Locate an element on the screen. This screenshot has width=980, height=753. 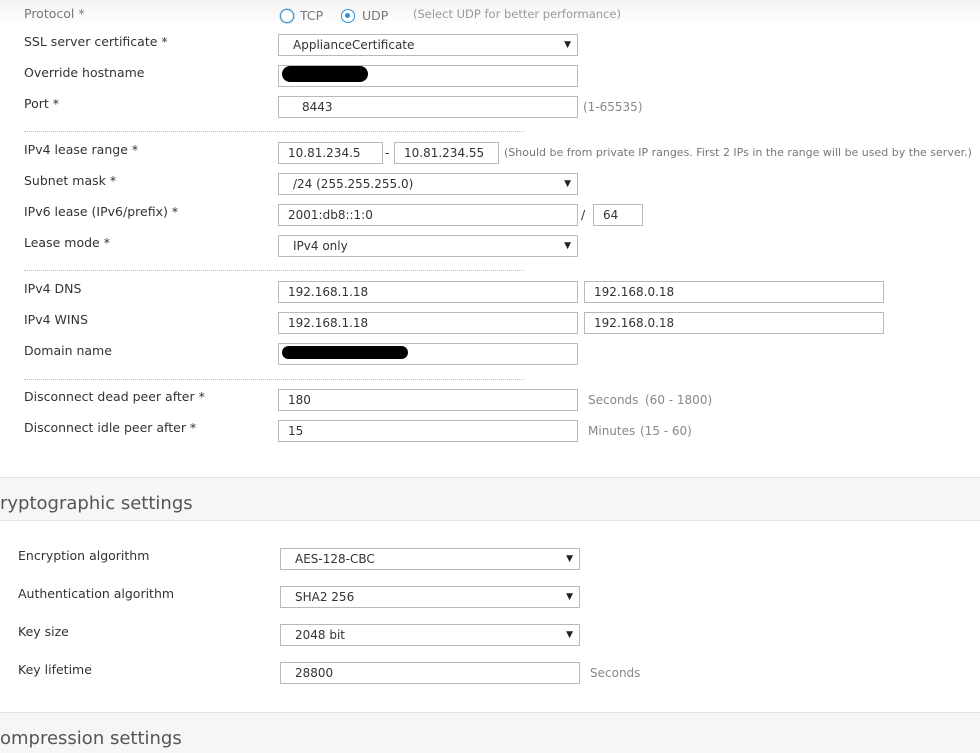
port-value: 8443 is located at coordinates (317, 107).